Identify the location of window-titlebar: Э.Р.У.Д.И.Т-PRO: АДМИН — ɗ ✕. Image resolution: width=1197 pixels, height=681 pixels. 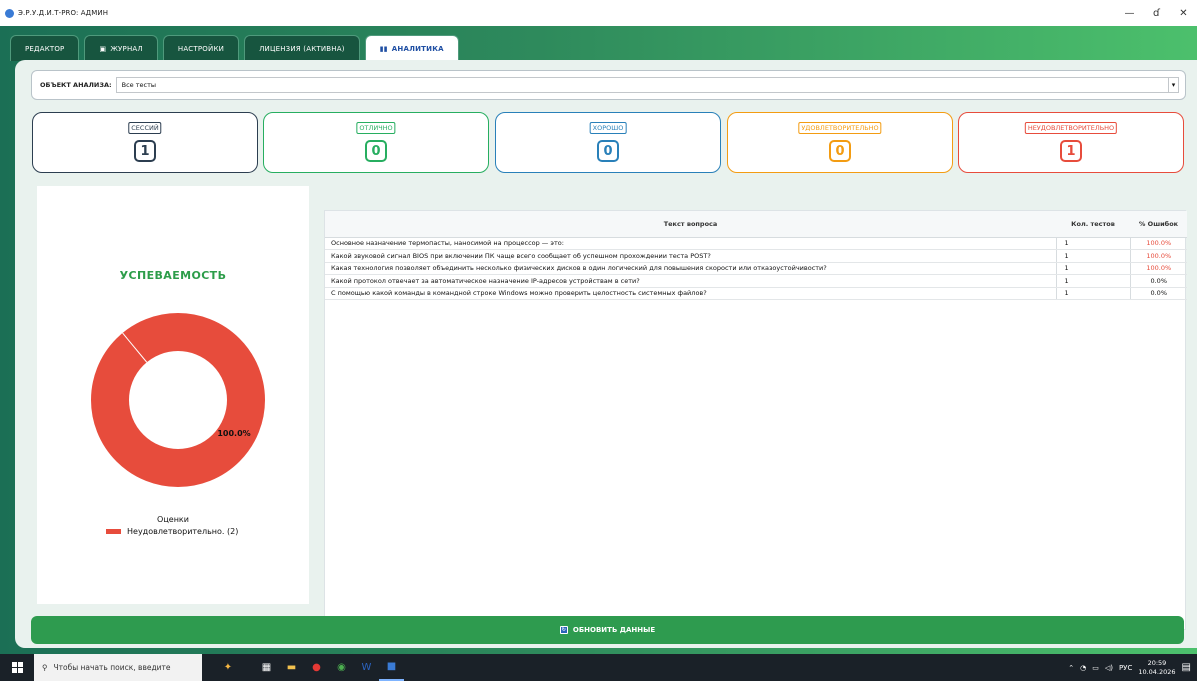
(598, 13).